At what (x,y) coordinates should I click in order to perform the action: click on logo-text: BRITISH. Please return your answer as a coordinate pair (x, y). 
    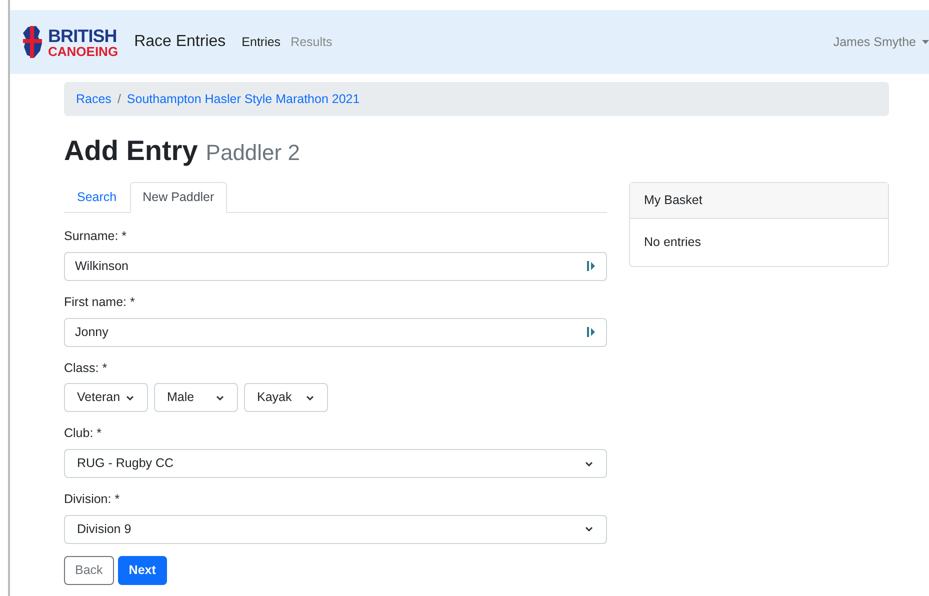
    Looking at the image, I should click on (83, 35).